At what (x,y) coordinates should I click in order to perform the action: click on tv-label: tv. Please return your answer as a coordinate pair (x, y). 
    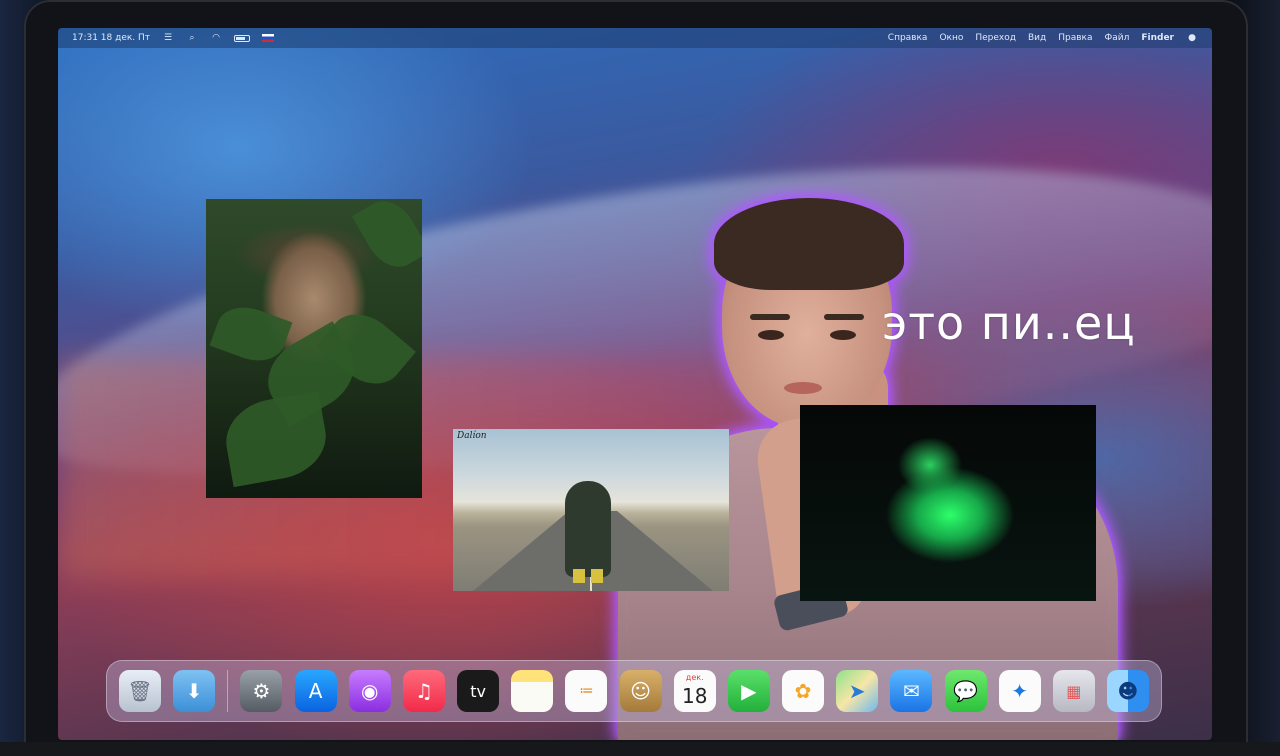
    Looking at the image, I should click on (478, 691).